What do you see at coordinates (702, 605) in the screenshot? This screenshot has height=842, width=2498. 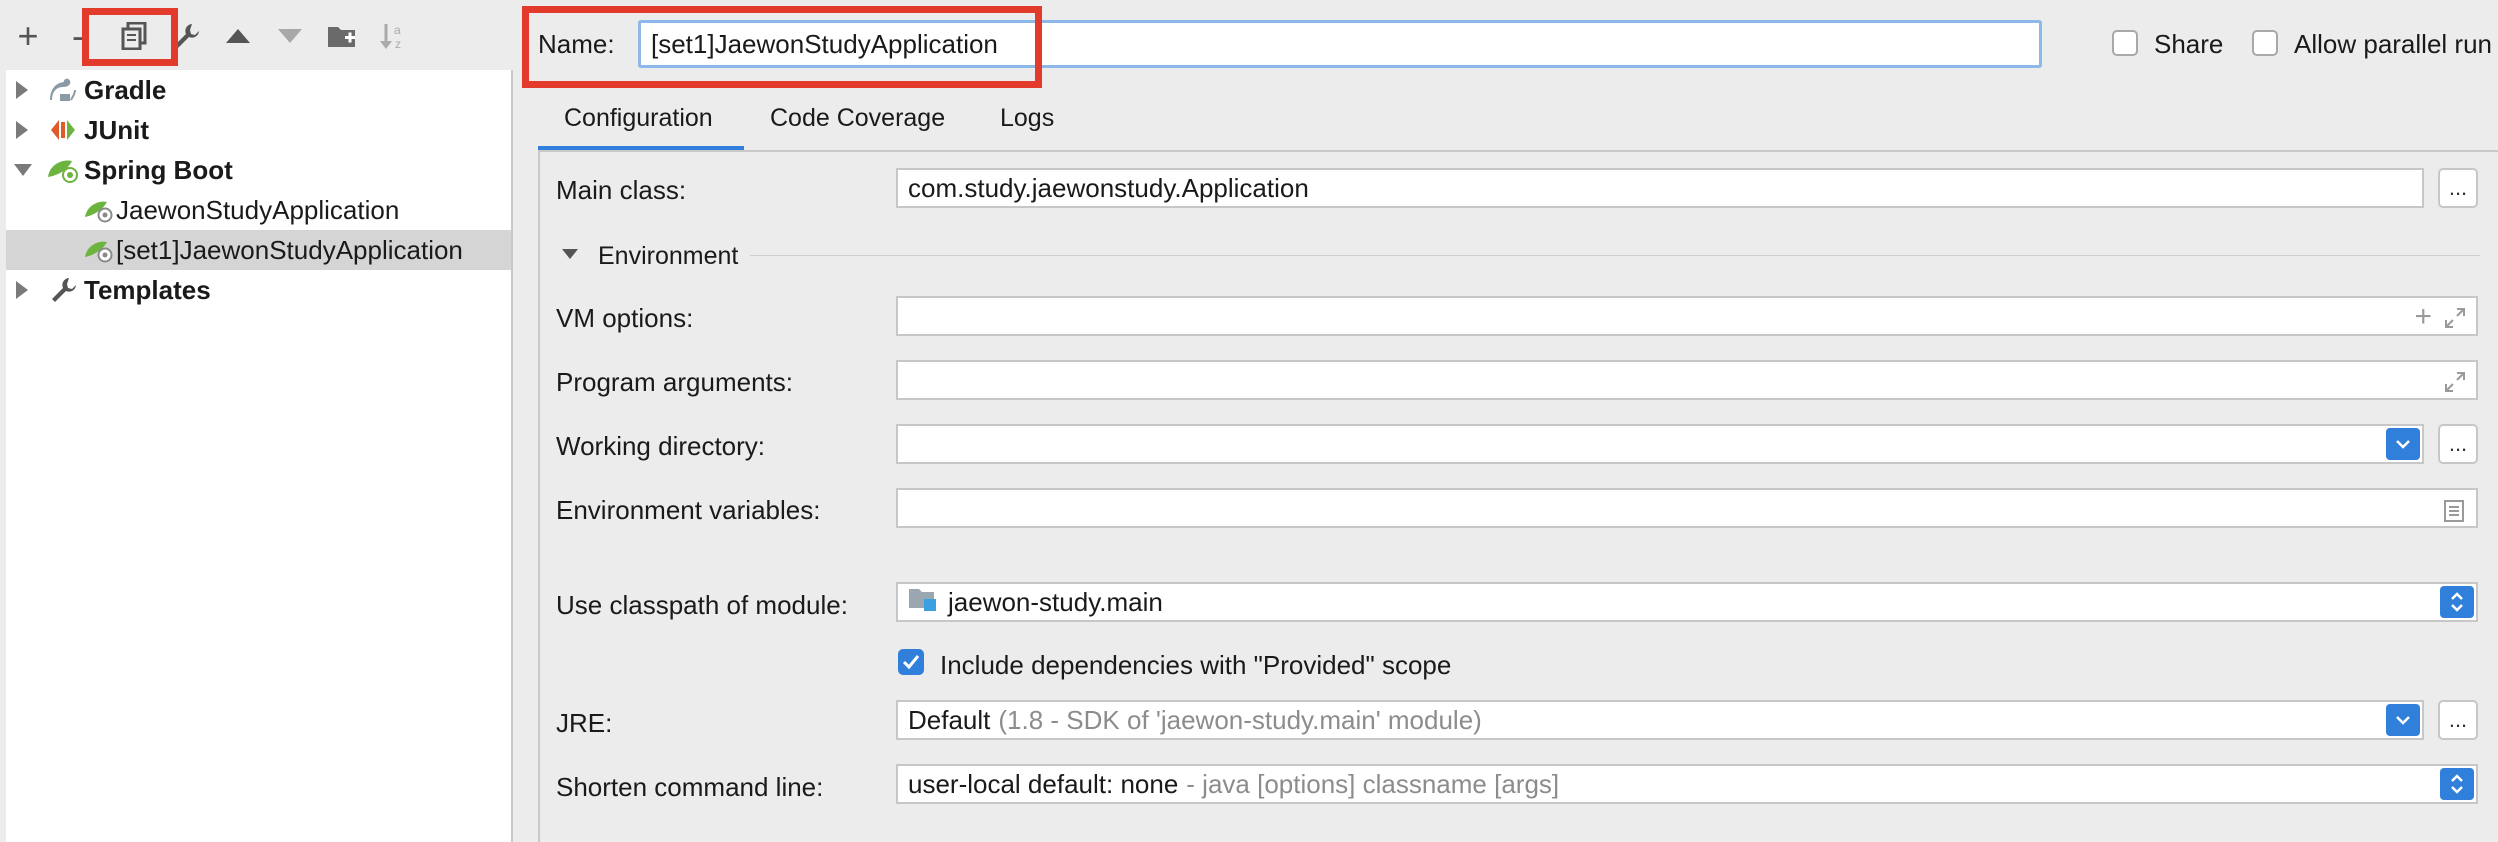 I see `classpath-module-label: Use classpath of module:` at bounding box center [702, 605].